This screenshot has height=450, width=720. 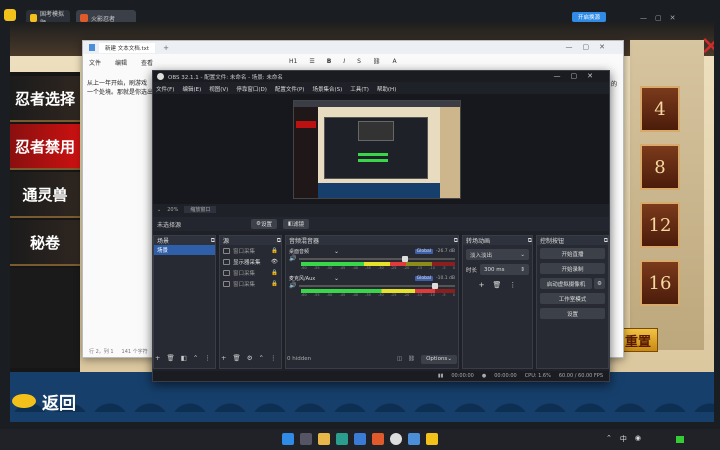 I want to click on menu-file: 文件(F), so click(x=165, y=89).